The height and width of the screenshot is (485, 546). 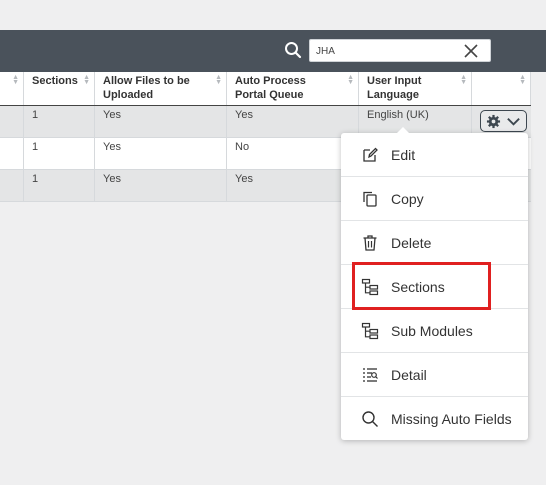 What do you see at coordinates (503, 121) in the screenshot?
I see `row-actions-button` at bounding box center [503, 121].